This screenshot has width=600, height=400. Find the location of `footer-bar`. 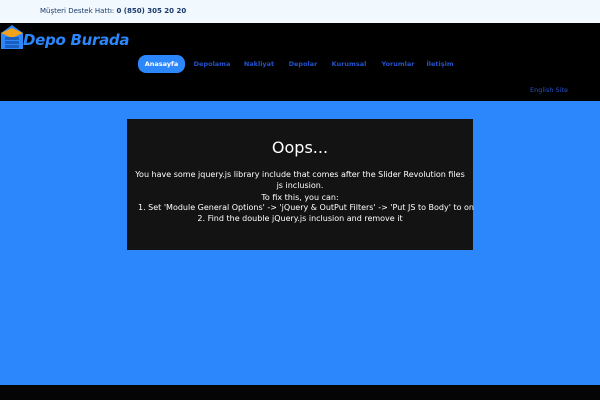

footer-bar is located at coordinates (300, 392).